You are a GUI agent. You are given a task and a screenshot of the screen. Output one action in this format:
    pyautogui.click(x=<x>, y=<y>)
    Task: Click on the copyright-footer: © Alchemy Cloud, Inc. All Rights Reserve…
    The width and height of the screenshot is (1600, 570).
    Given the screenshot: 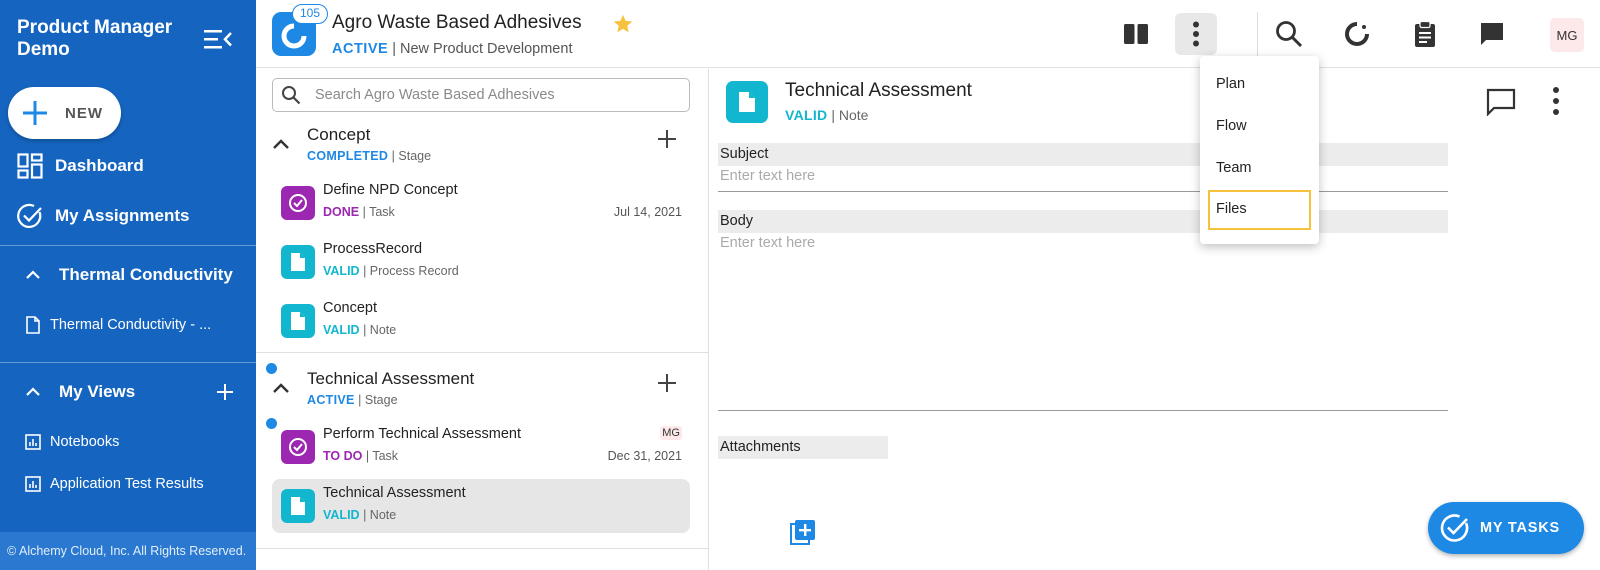 What is the action you would take?
    pyautogui.click(x=128, y=551)
    